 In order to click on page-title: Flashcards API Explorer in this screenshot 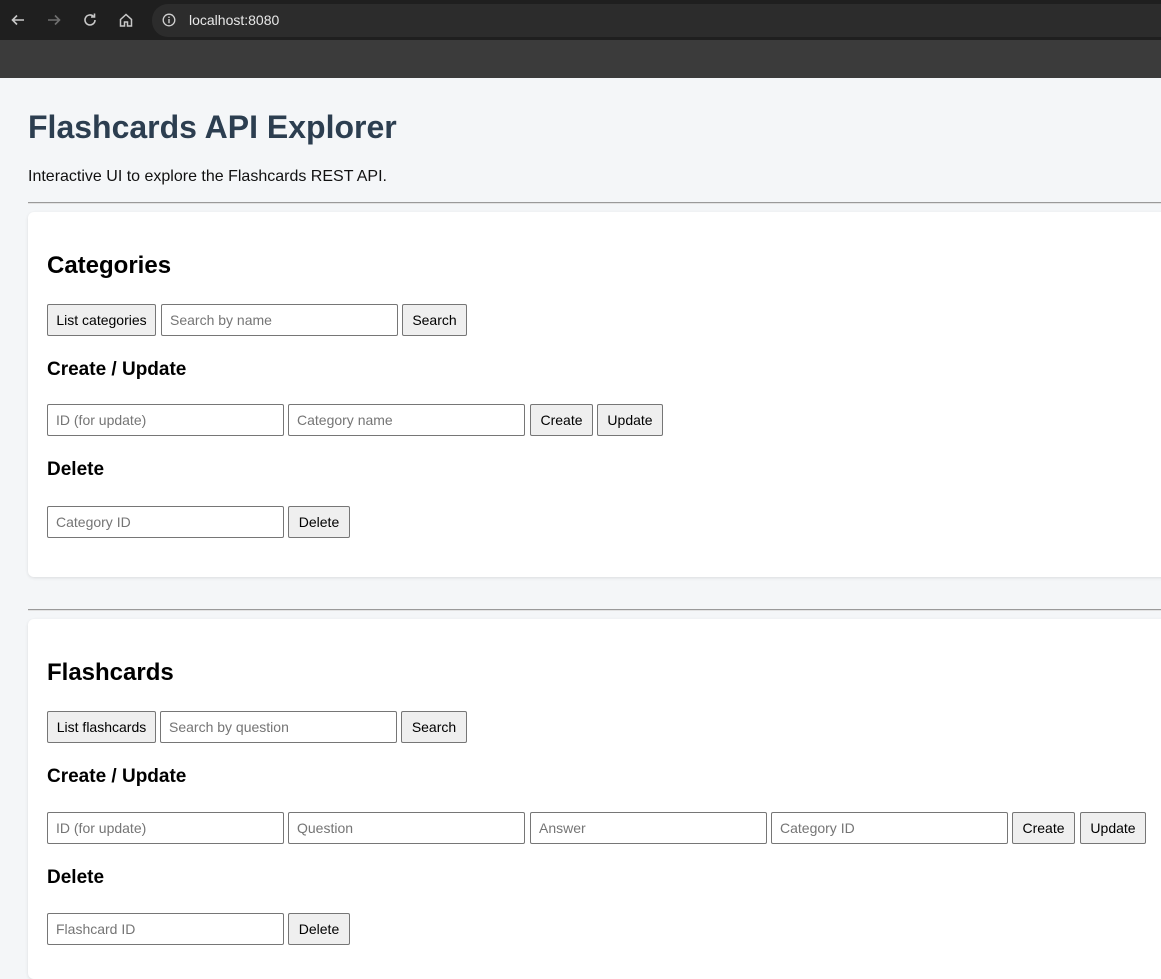, I will do `click(212, 127)`.